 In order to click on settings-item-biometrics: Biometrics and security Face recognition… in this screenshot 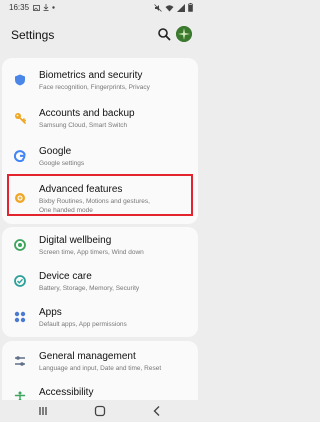, I will do `click(100, 81)`.